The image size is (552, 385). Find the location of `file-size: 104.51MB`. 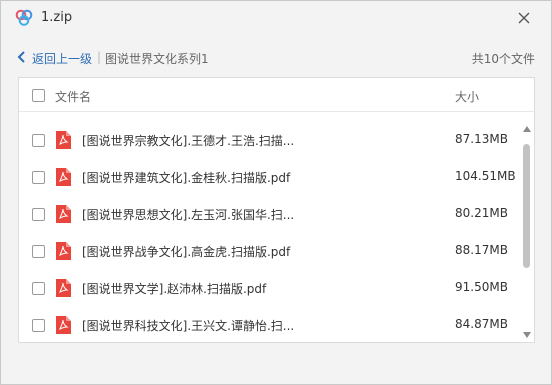

file-size: 104.51MB is located at coordinates (485, 176).